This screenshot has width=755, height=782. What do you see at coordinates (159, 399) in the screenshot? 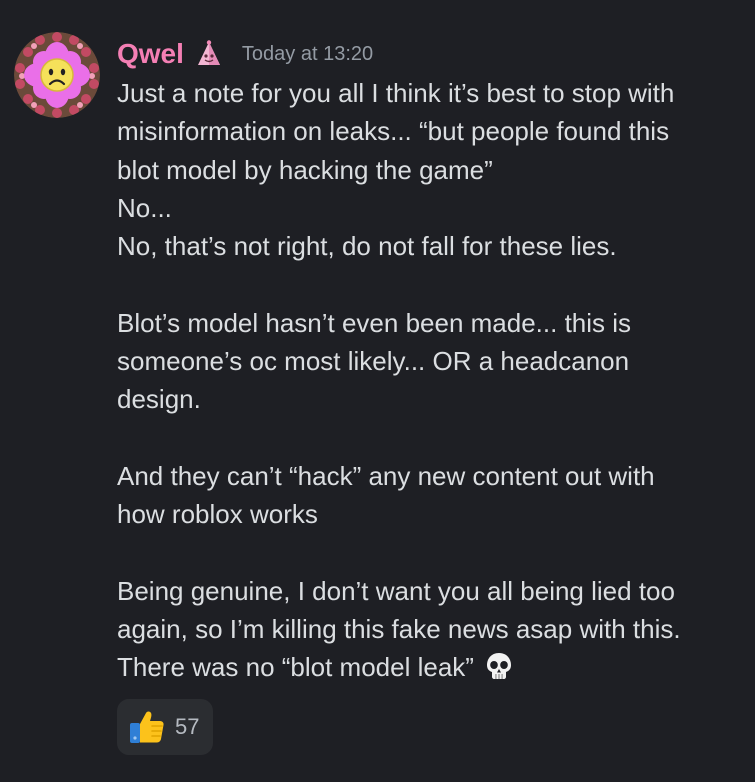
I see `message-line: design.` at bounding box center [159, 399].